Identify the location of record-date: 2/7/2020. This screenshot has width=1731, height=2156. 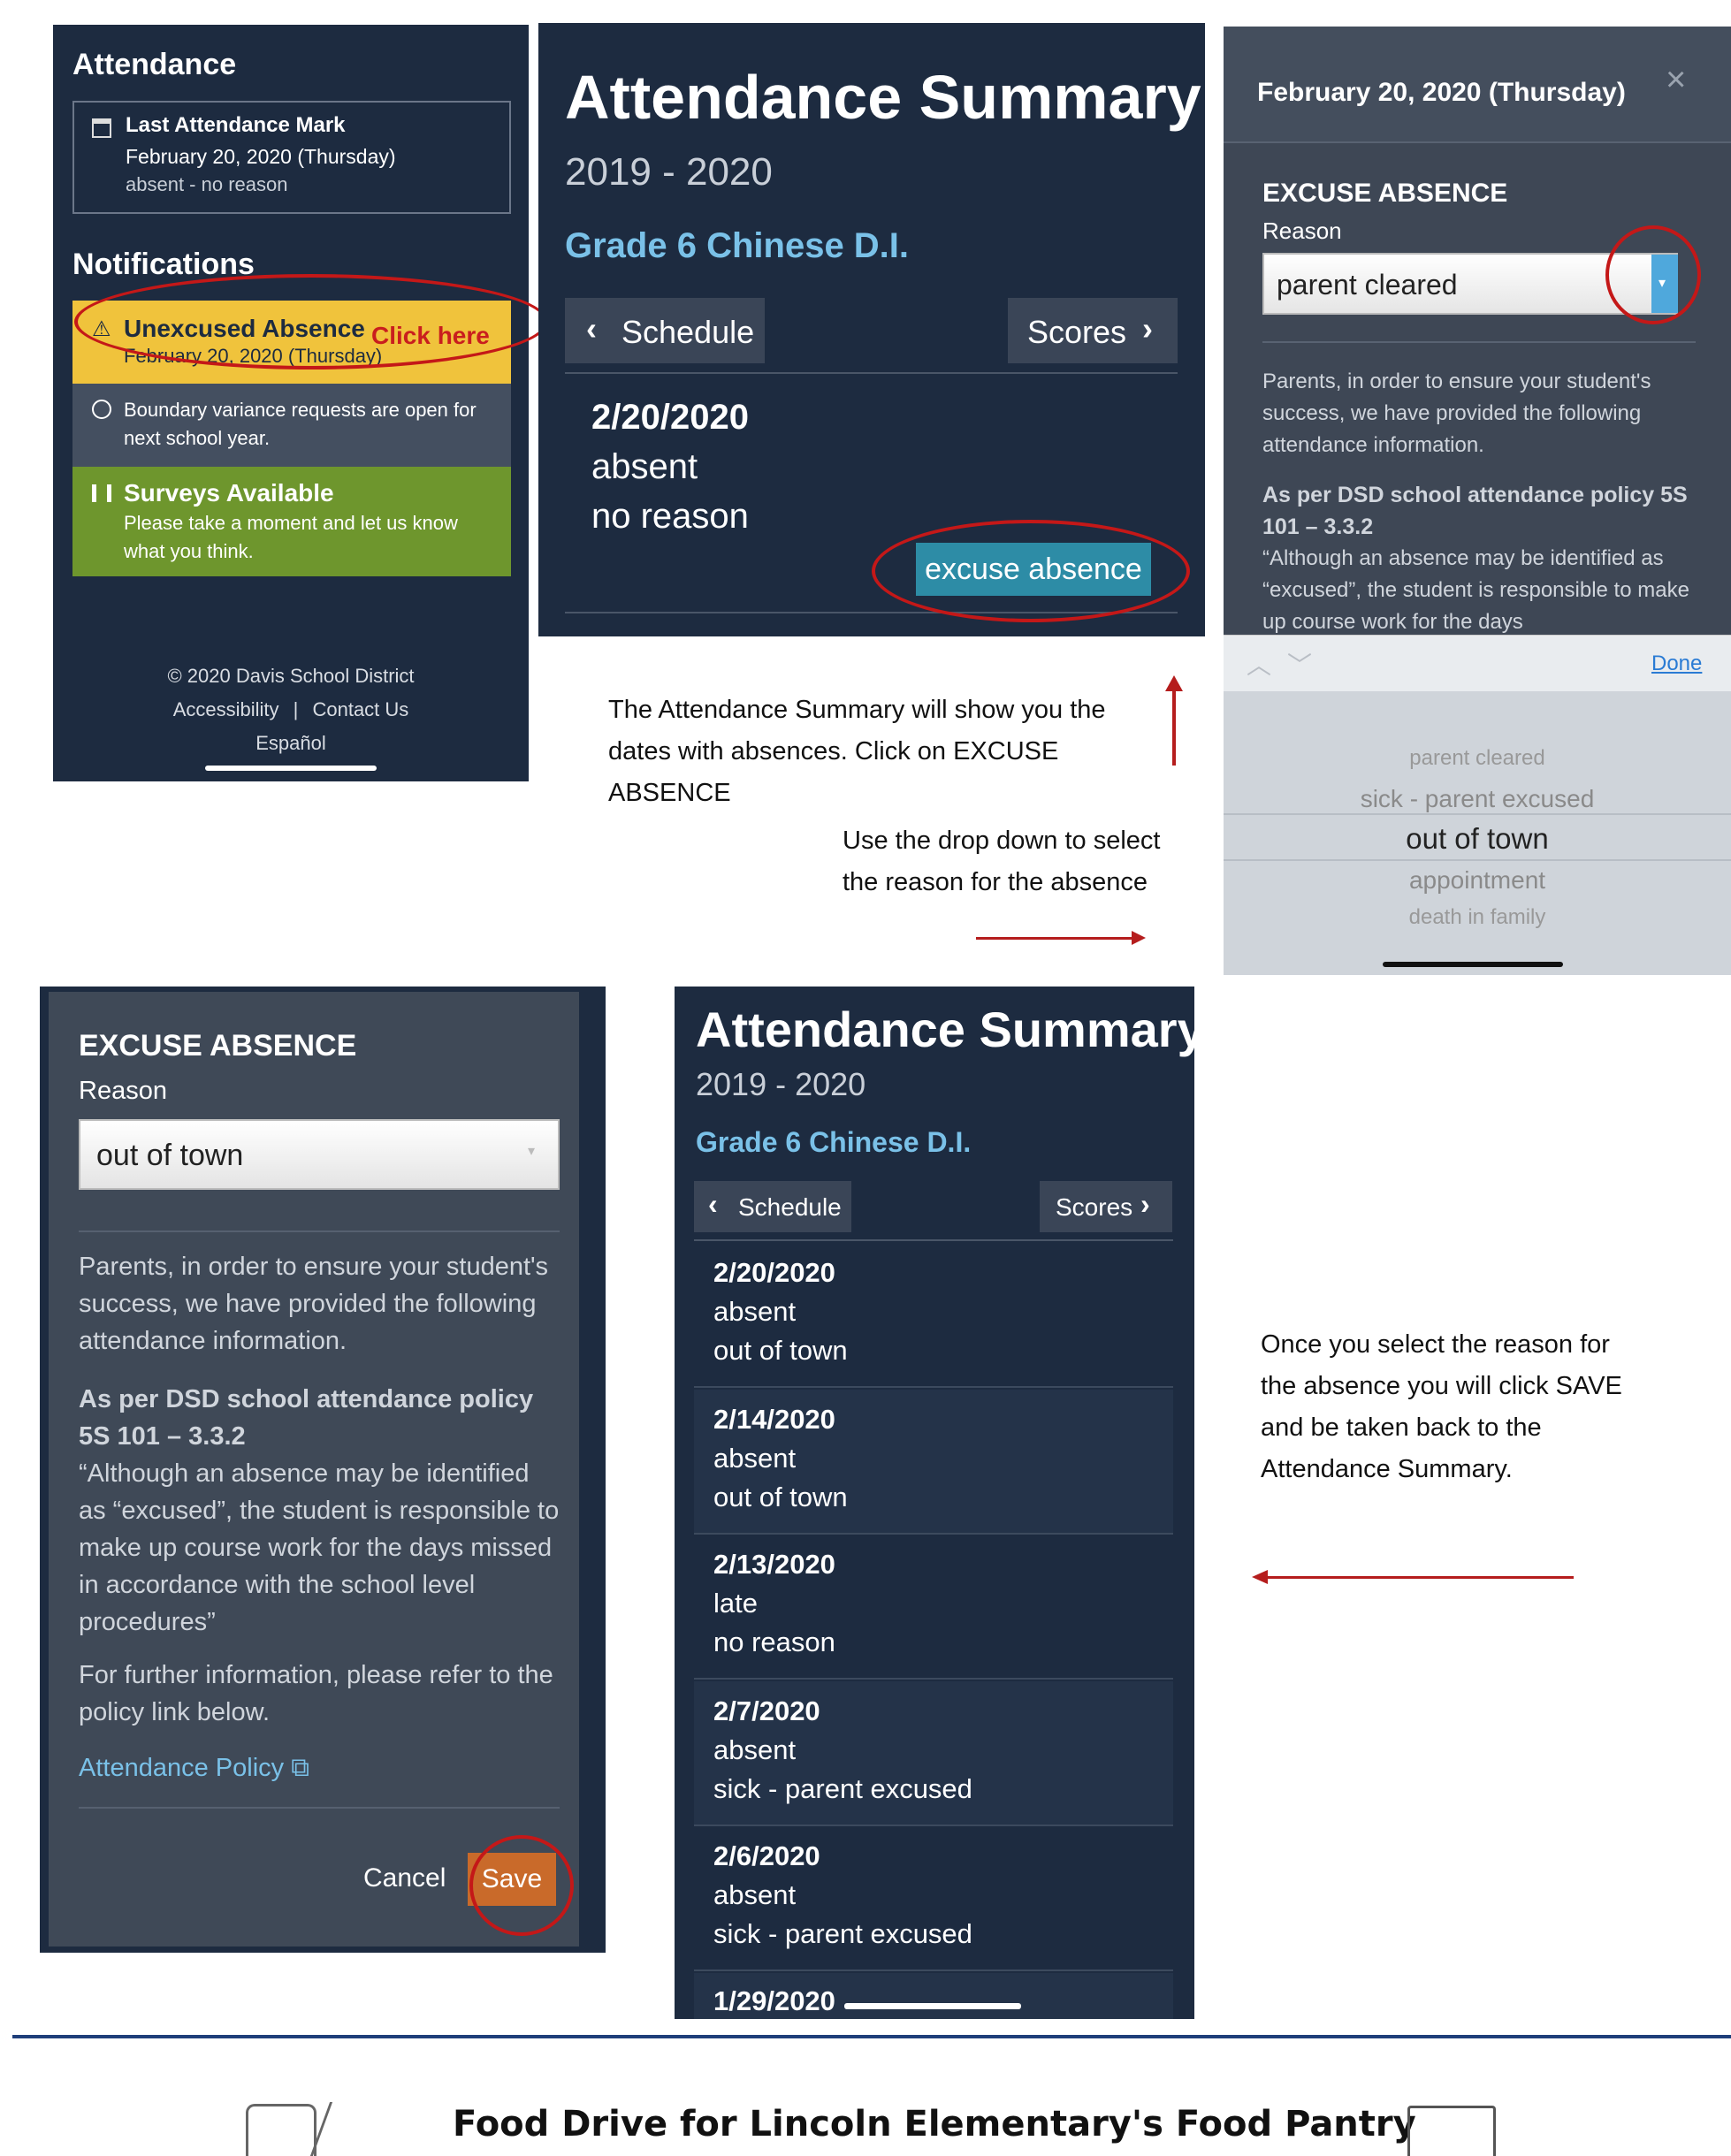
(766, 1710).